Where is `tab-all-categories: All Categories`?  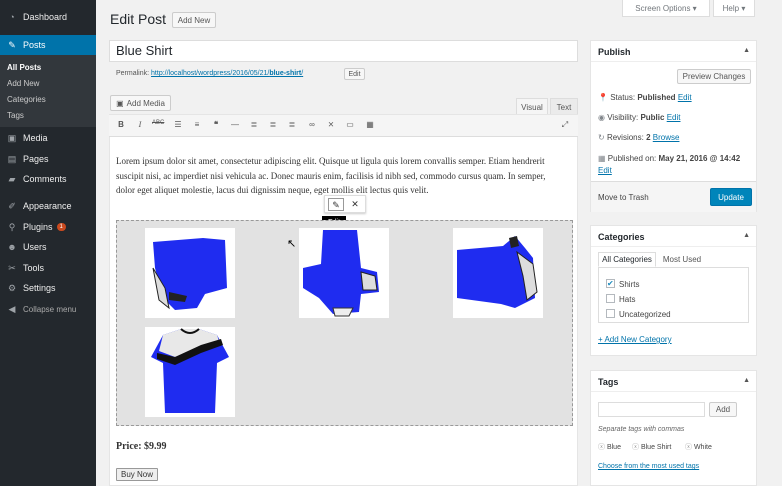 tab-all-categories: All Categories is located at coordinates (627, 259).